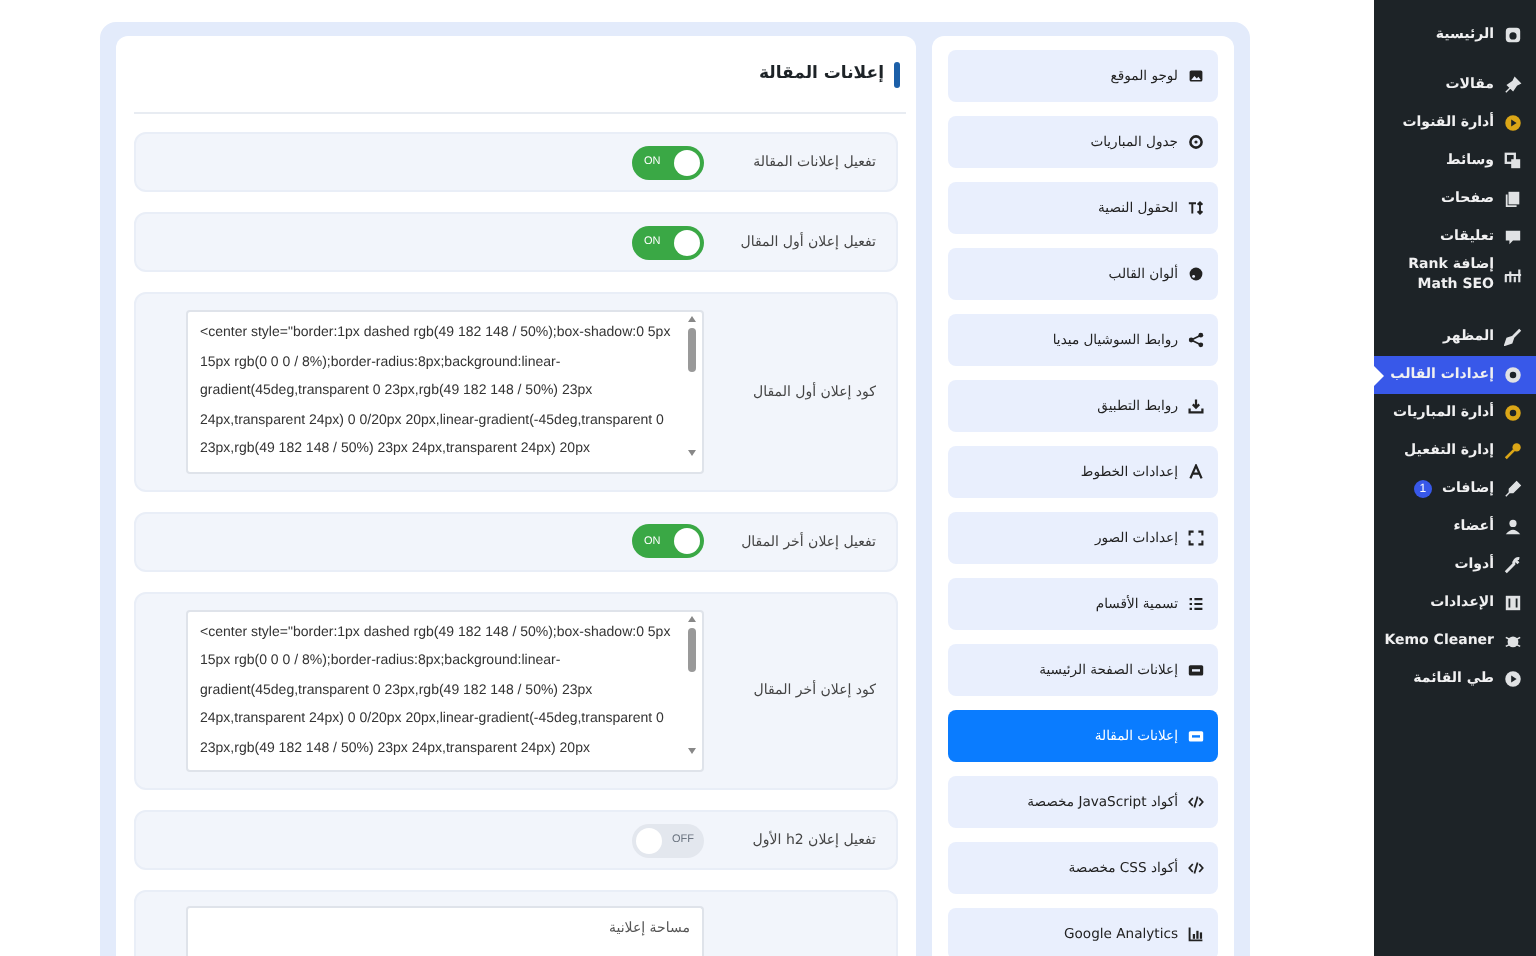 This screenshot has width=1536, height=956. I want to click on crop-icon, so click(1196, 538).